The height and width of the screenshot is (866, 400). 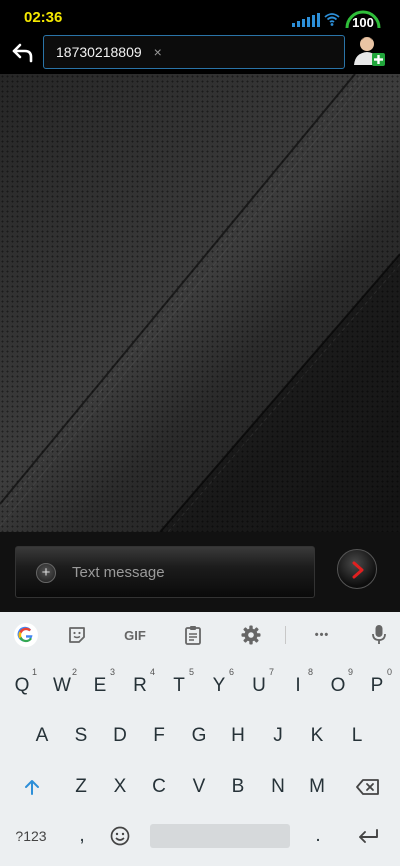 What do you see at coordinates (43, 17) in the screenshot?
I see `status-time: 02:36` at bounding box center [43, 17].